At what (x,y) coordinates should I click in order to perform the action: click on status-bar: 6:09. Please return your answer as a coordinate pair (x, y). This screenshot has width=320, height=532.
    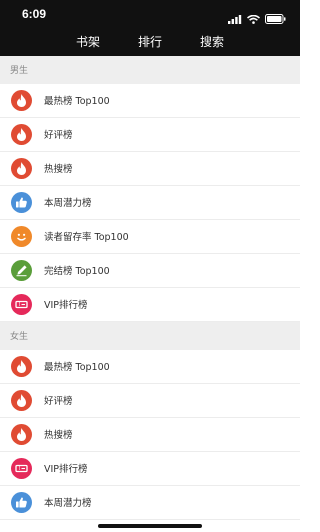
    Looking at the image, I should click on (150, 15).